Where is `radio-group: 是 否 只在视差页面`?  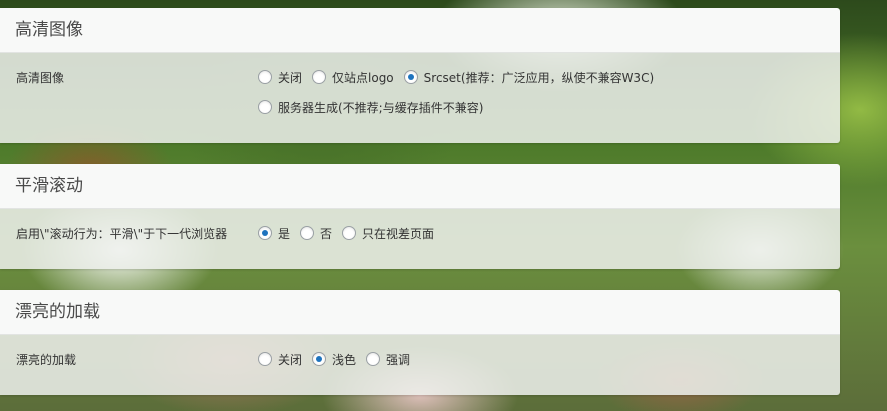 radio-group: 是 否 只在视差页面 is located at coordinates (351, 238).